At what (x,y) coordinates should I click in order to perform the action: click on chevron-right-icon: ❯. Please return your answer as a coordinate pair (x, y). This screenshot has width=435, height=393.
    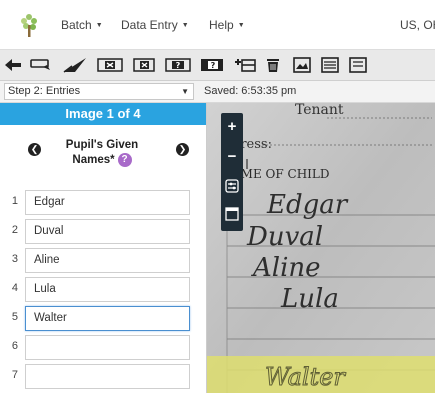
    Looking at the image, I should click on (182, 149).